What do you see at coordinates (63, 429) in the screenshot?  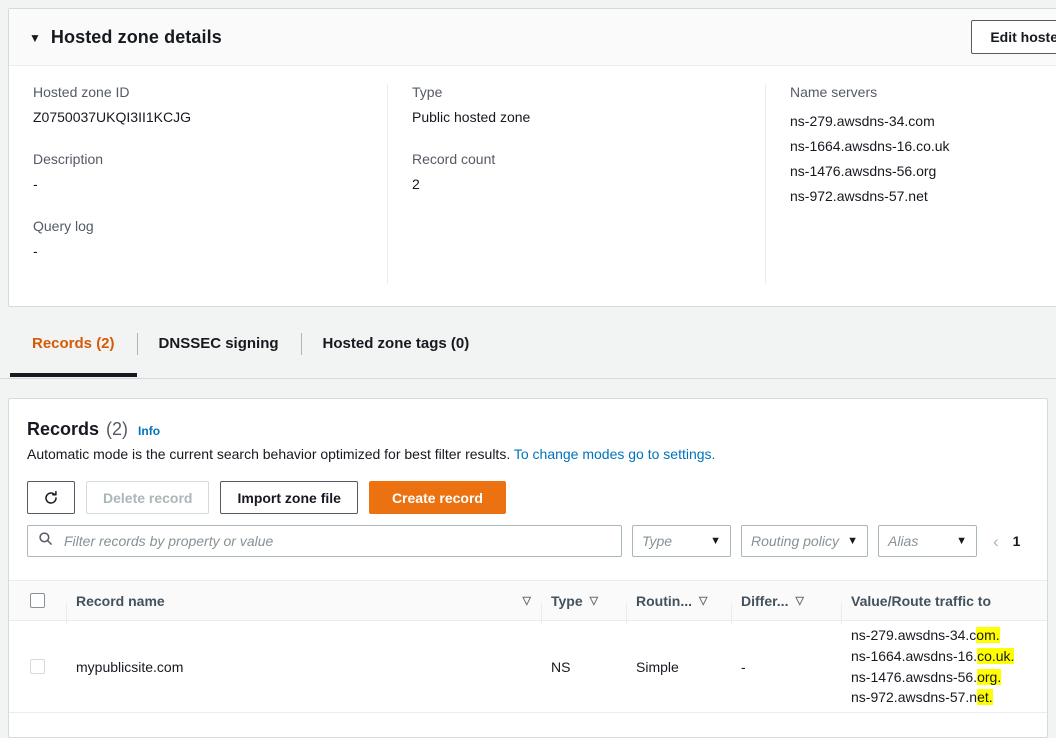 I see `records-title: Records` at bounding box center [63, 429].